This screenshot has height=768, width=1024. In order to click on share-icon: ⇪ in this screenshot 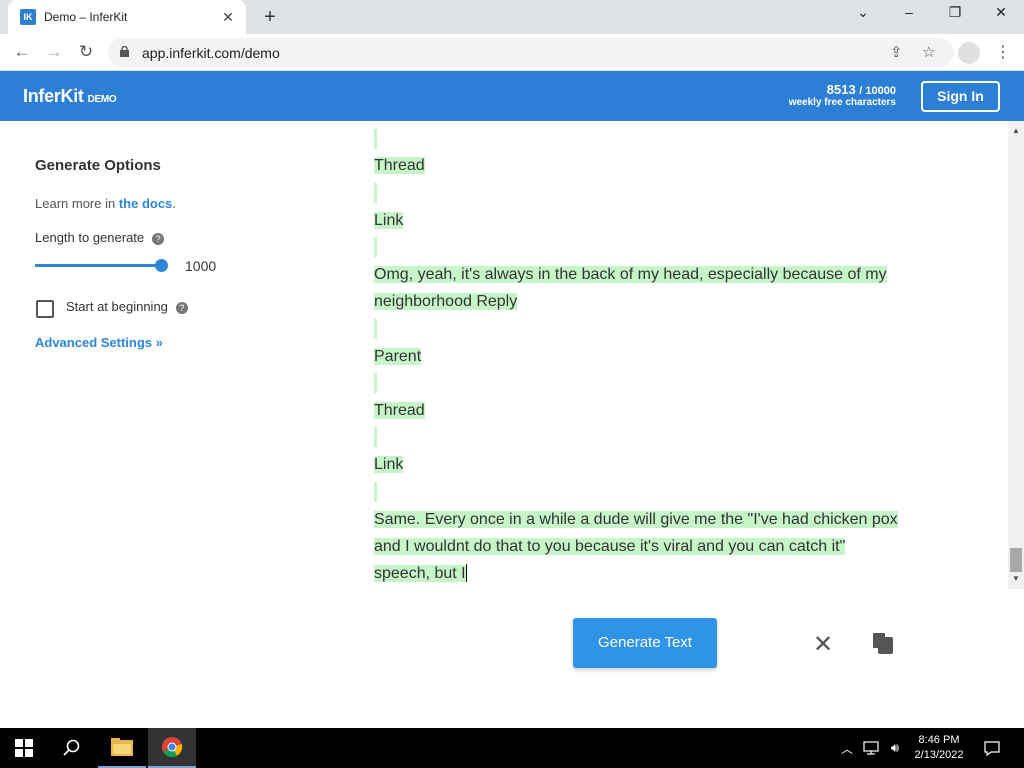, I will do `click(896, 52)`.